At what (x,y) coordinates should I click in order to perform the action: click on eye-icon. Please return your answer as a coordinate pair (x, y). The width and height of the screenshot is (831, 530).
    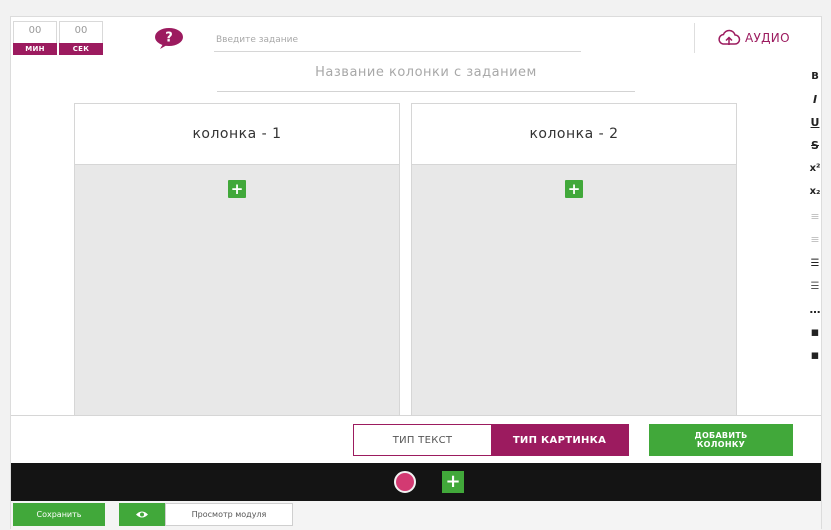
    Looking at the image, I should click on (142, 514).